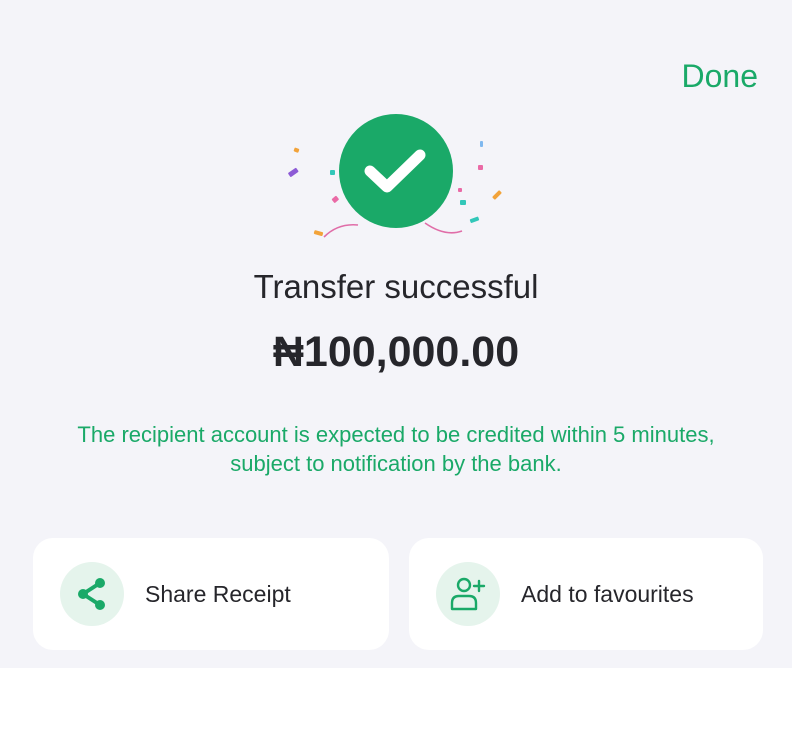 Image resolution: width=792 pixels, height=756 pixels. I want to click on blank-area, so click(396, 712).